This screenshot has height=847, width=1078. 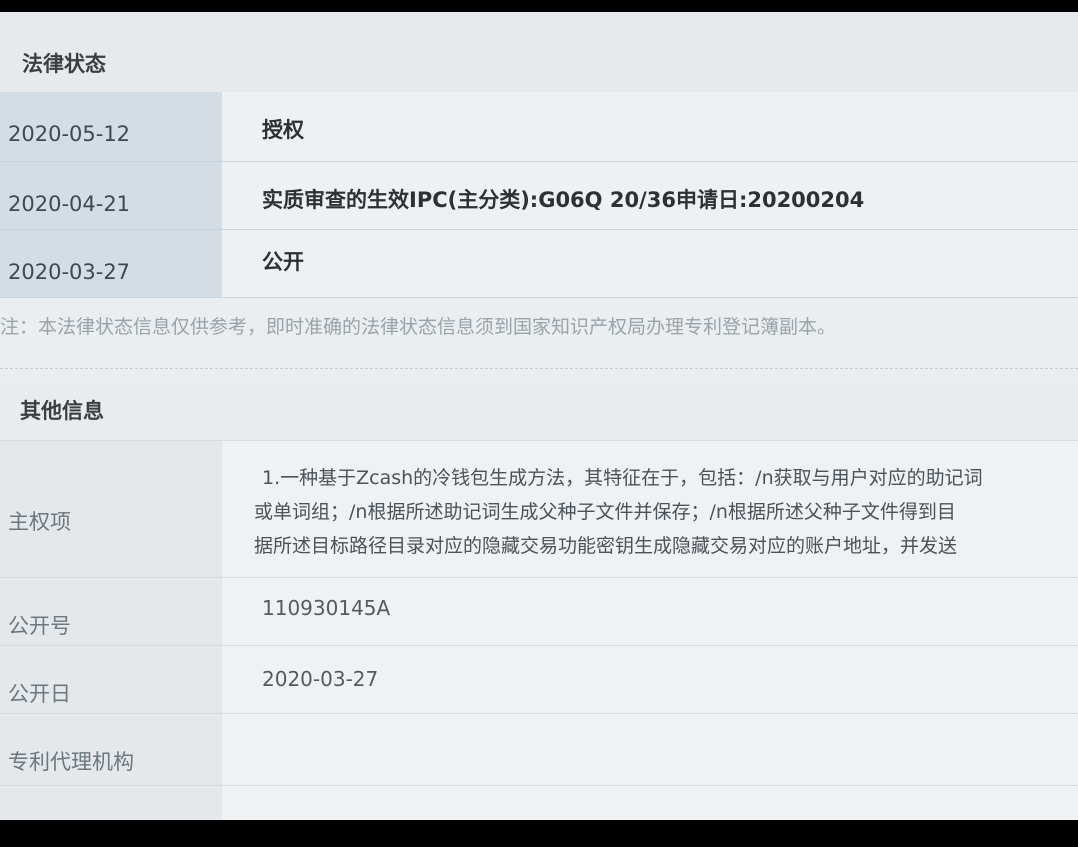 What do you see at coordinates (650, 263) in the screenshot?
I see `legal-status-value: 公开` at bounding box center [650, 263].